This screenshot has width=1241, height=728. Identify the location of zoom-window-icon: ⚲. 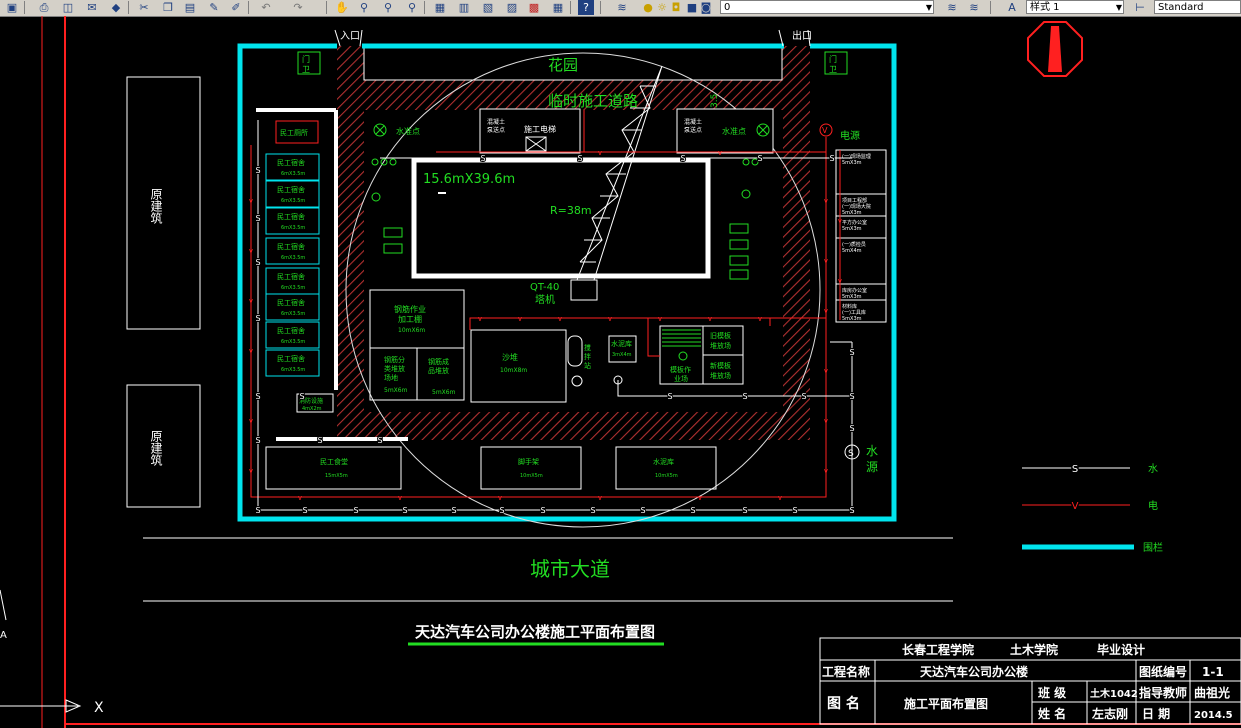
(388, 7).